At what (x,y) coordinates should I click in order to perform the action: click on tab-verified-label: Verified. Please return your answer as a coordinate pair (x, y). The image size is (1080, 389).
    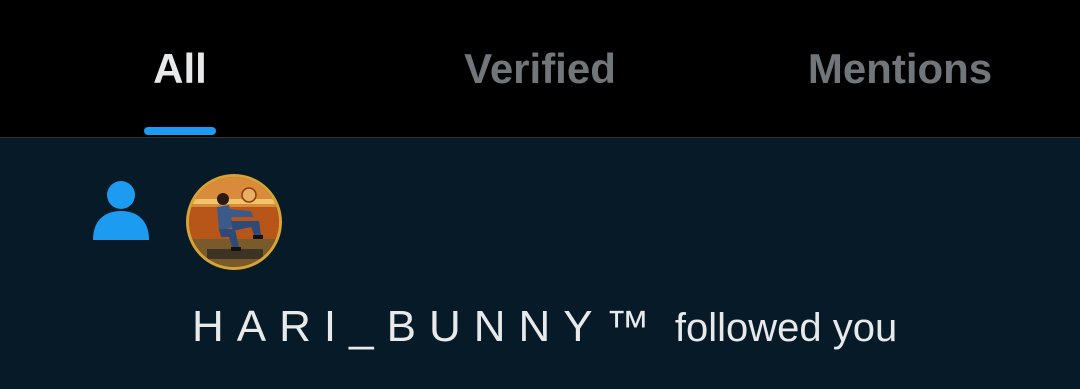
    Looking at the image, I should click on (540, 68).